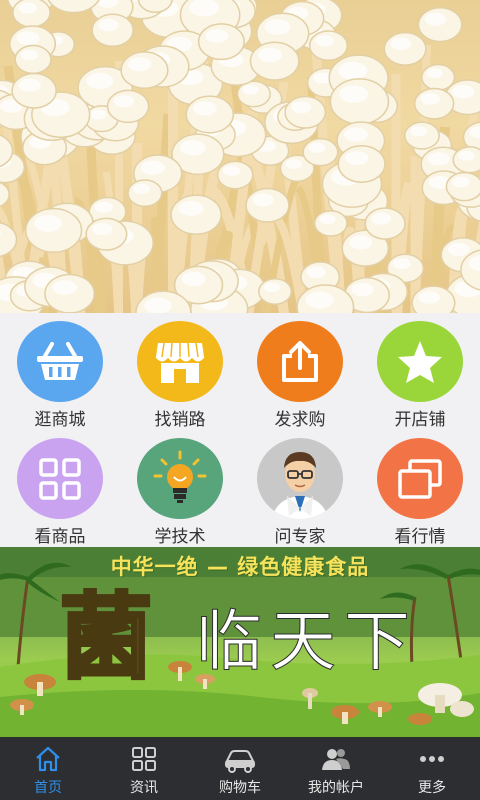  I want to click on lightbulb-icon, so click(180, 478).